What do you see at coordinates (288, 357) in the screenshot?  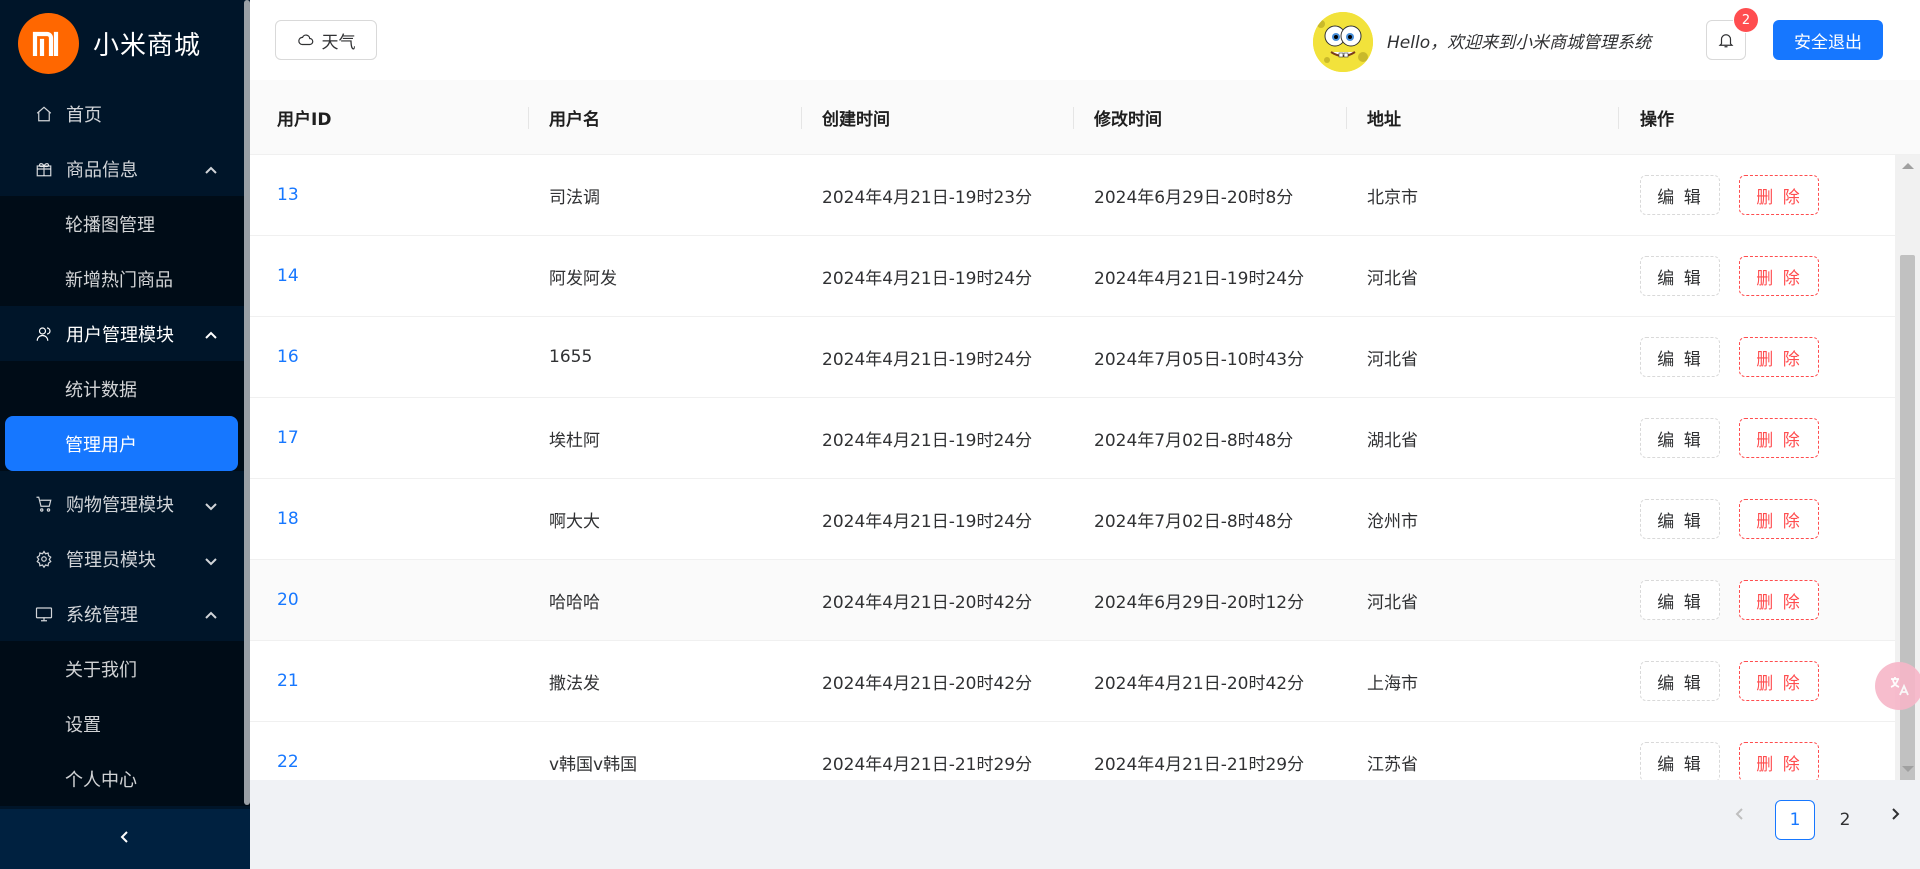 I see `cell-user-id: 16` at bounding box center [288, 357].